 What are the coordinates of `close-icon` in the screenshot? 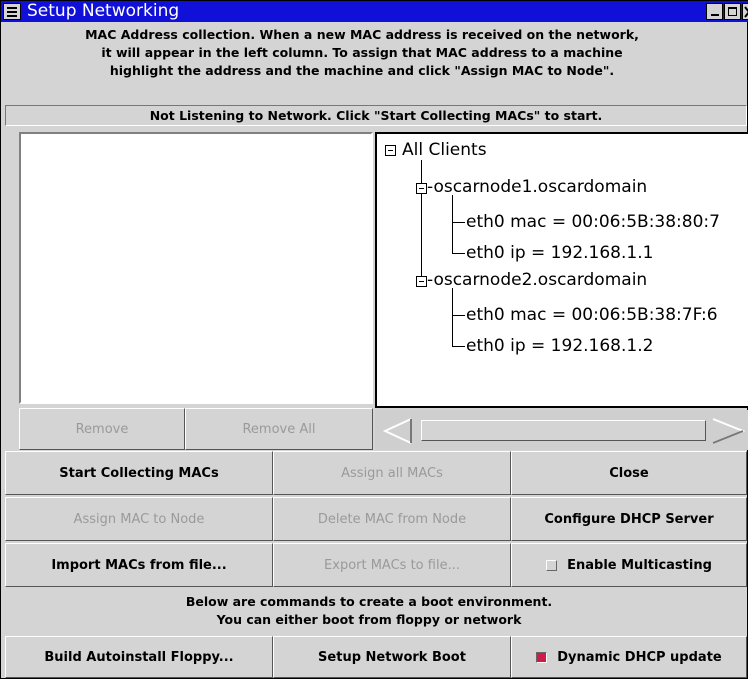 It's located at (745, 11).